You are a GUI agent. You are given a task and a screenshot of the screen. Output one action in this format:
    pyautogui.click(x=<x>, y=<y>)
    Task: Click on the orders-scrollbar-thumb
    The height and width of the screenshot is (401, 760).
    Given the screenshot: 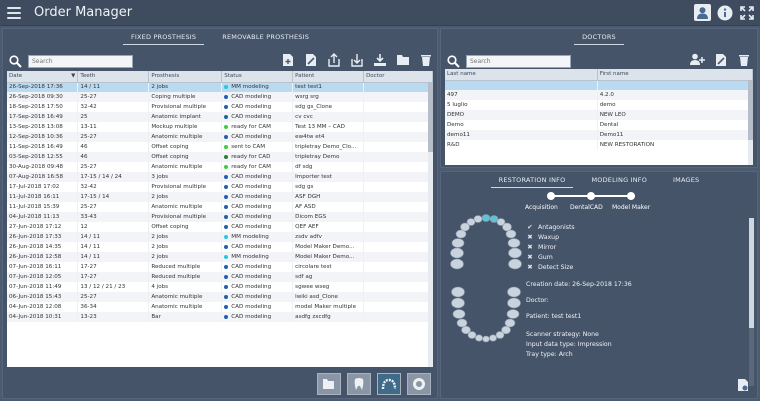 What is the action you would take?
    pyautogui.click(x=430, y=117)
    